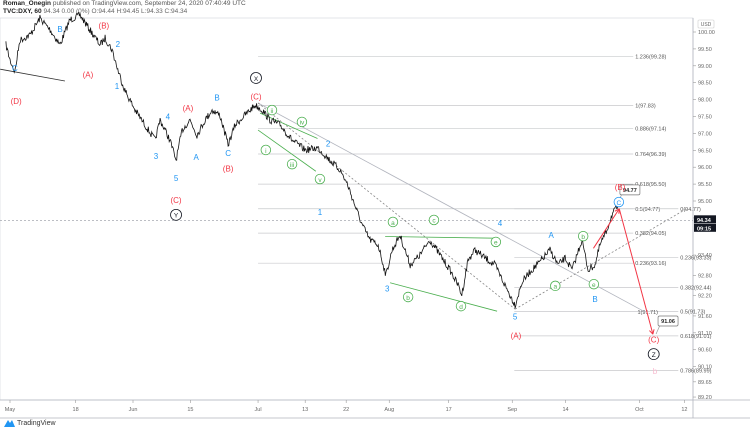  Describe the element at coordinates (705, 151) in the screenshot. I see `y-tick-label: 96.50` at that location.